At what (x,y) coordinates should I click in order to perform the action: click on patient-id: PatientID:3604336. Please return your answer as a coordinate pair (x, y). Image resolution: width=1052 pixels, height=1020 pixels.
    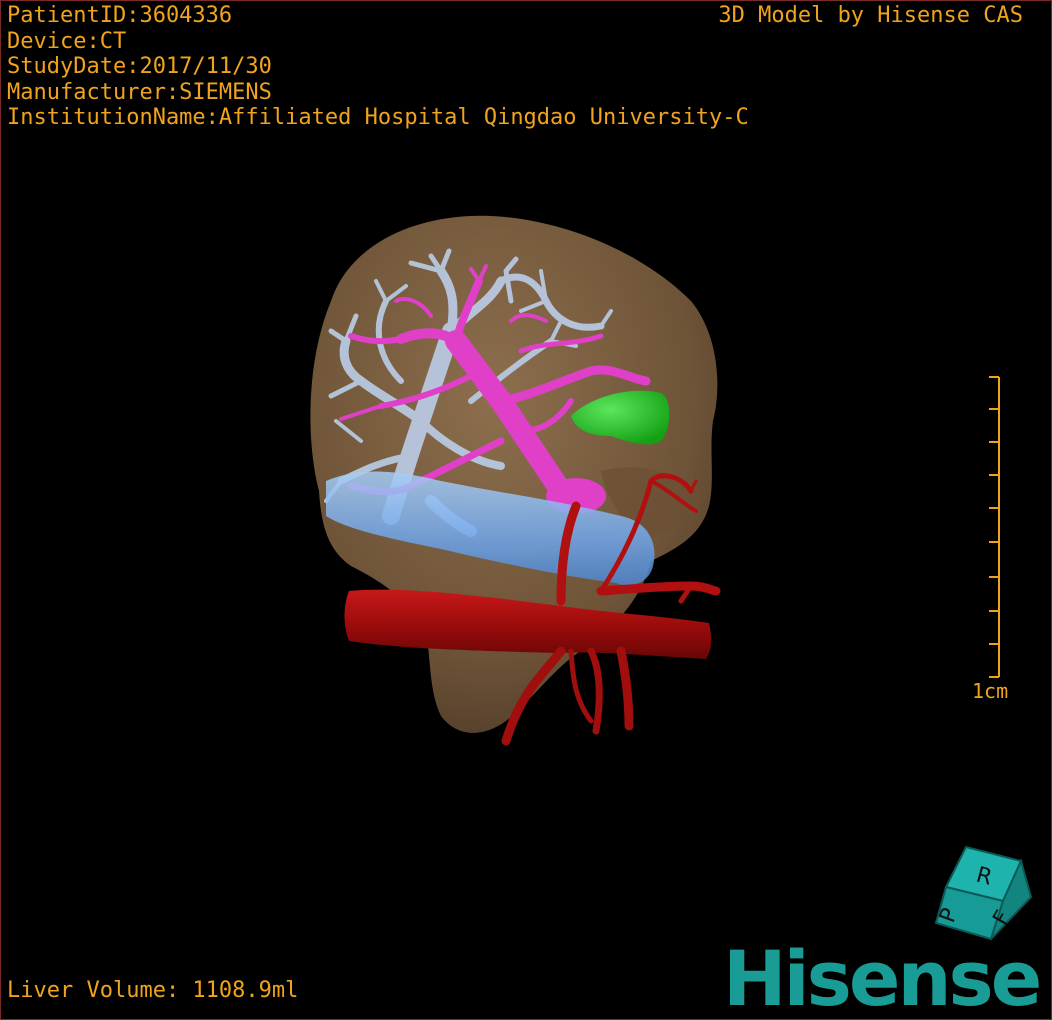
    Looking at the image, I should click on (120, 15).